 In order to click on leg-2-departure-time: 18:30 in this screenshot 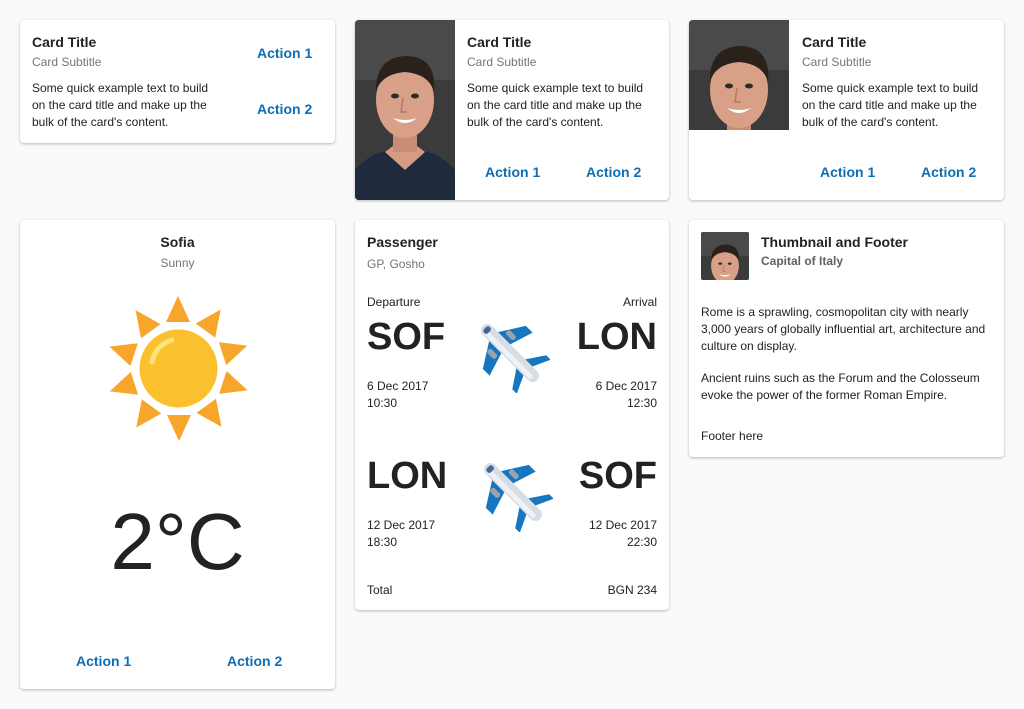, I will do `click(382, 542)`.